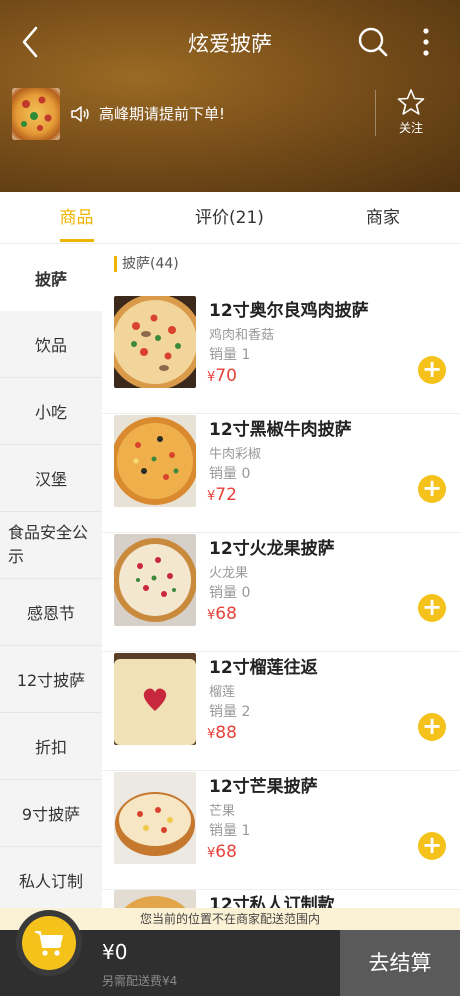  I want to click on product-item: 12寸黑椒牛肉披萨 牛肉彩椒 销量 0 ¥72 +, so click(281, 474).